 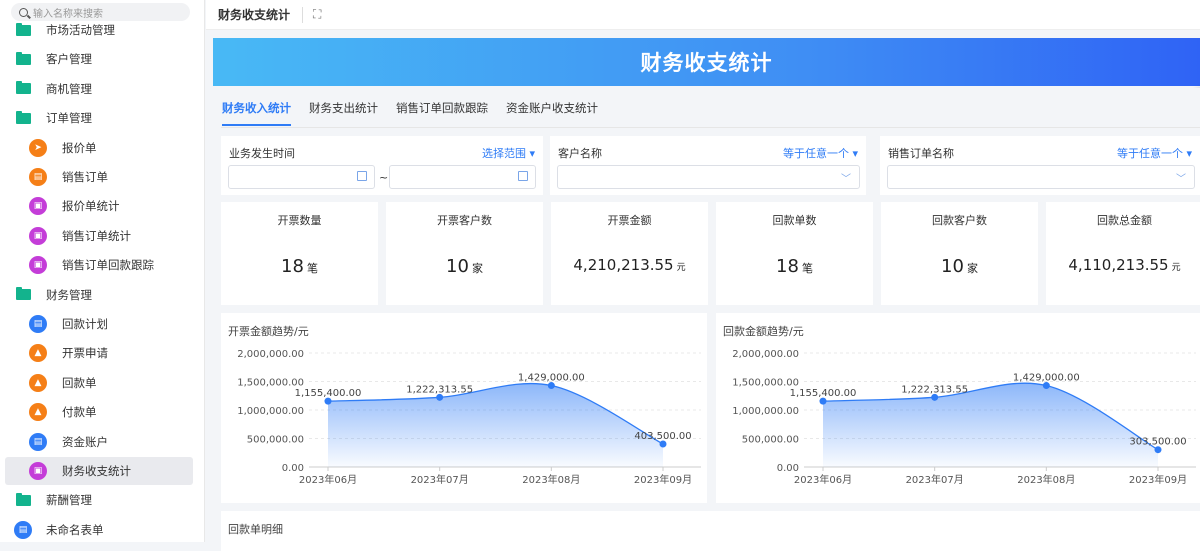 What do you see at coordinates (301, 177) in the screenshot?
I see `start-date-input` at bounding box center [301, 177].